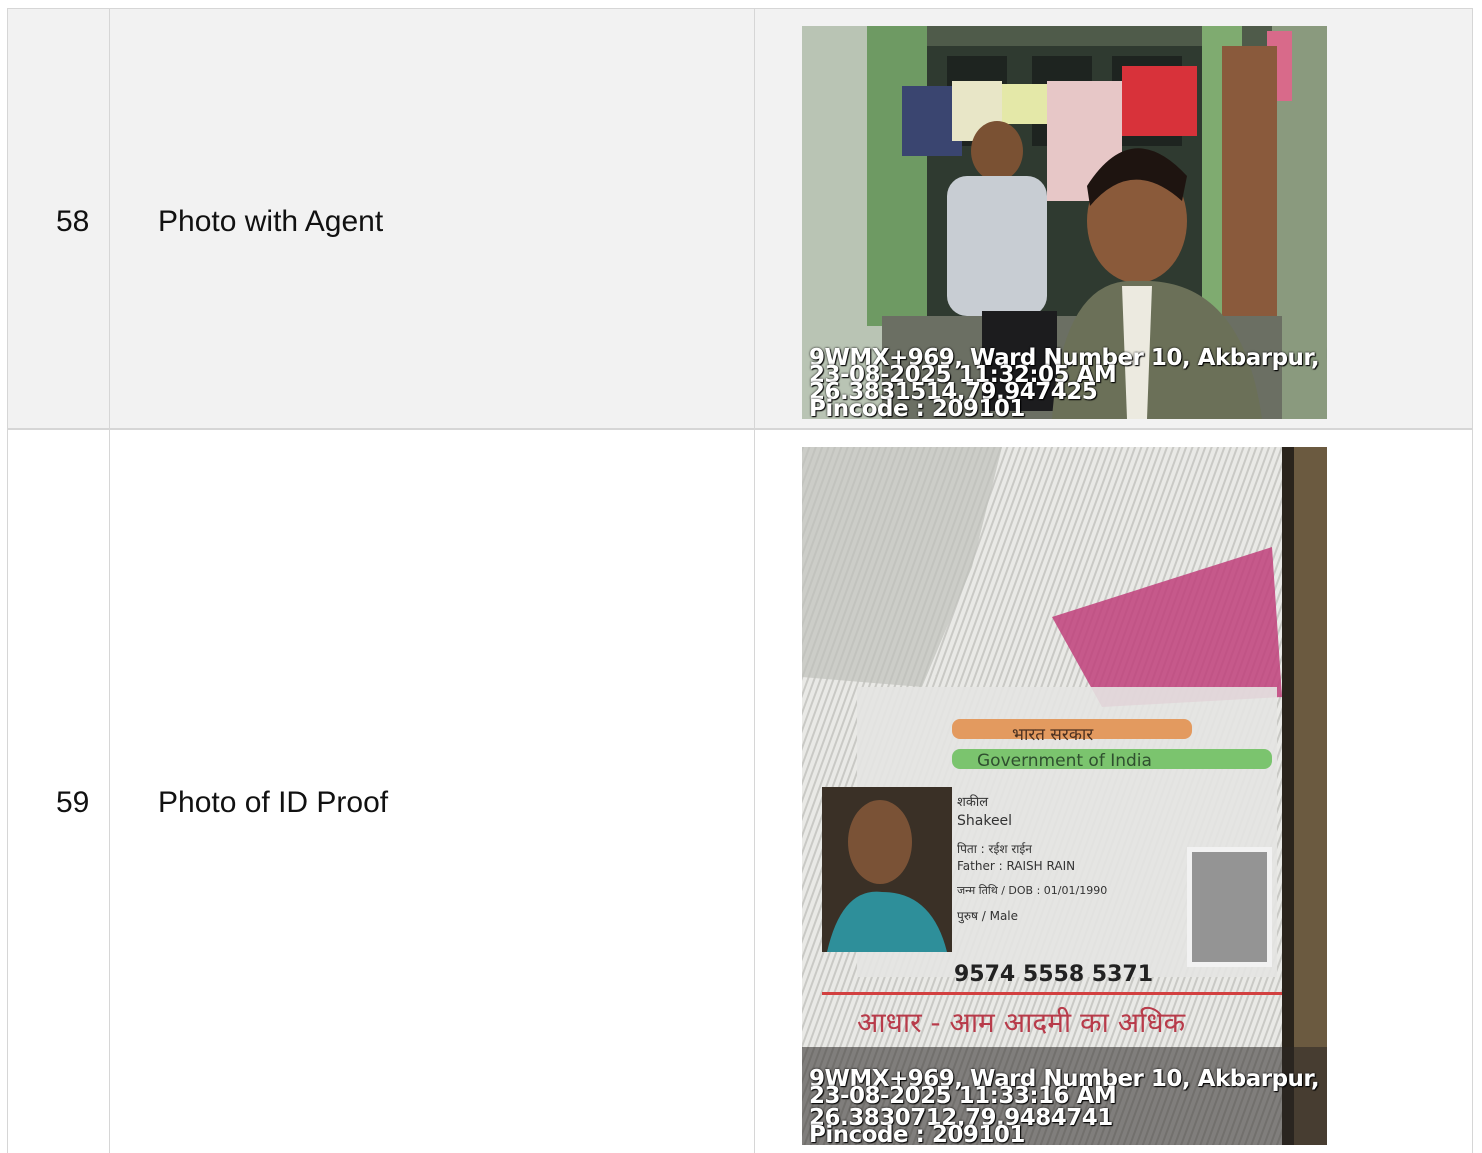 Image resolution: width=1482 pixels, height=1153 pixels. I want to click on row-label: Photo of ID Proof, so click(273, 802).